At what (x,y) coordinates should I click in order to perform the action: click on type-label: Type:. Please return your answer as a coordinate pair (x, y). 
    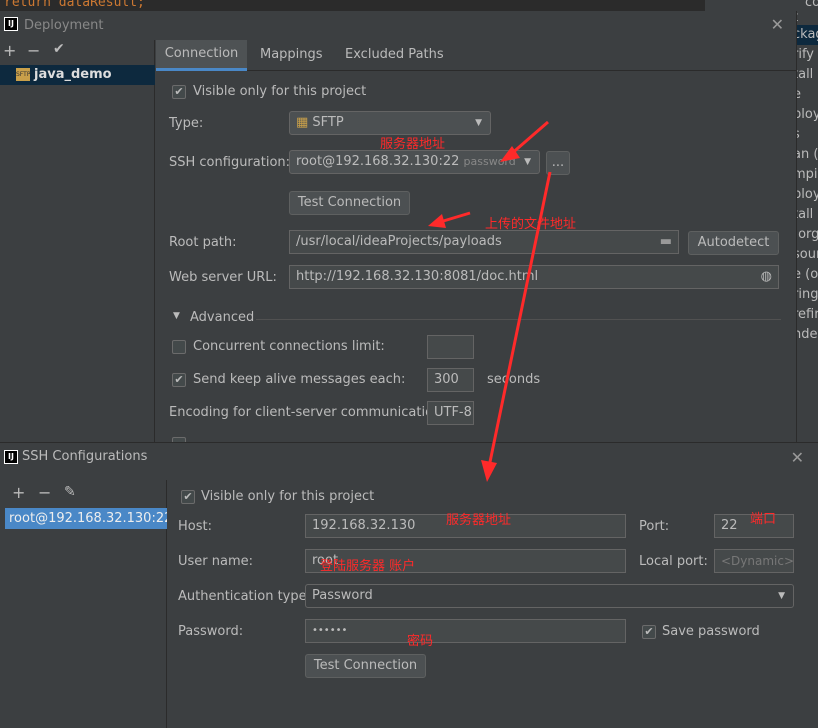
    Looking at the image, I should click on (186, 123).